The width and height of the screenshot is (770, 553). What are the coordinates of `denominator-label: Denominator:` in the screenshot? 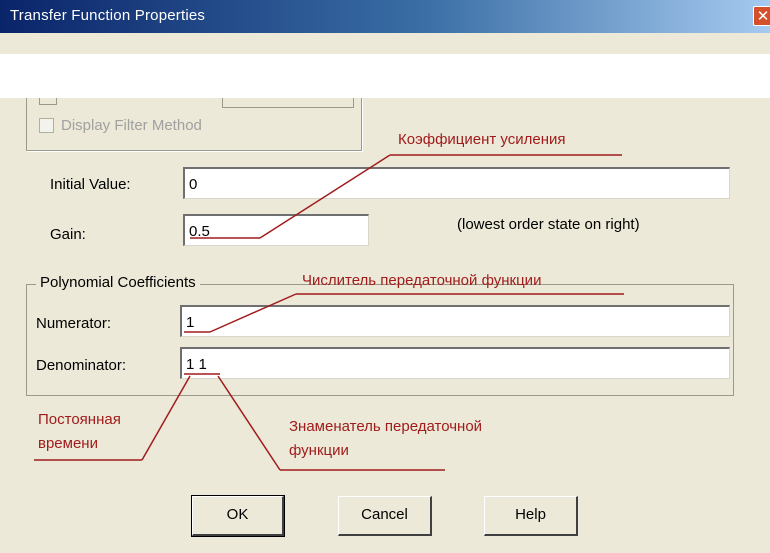 It's located at (81, 365).